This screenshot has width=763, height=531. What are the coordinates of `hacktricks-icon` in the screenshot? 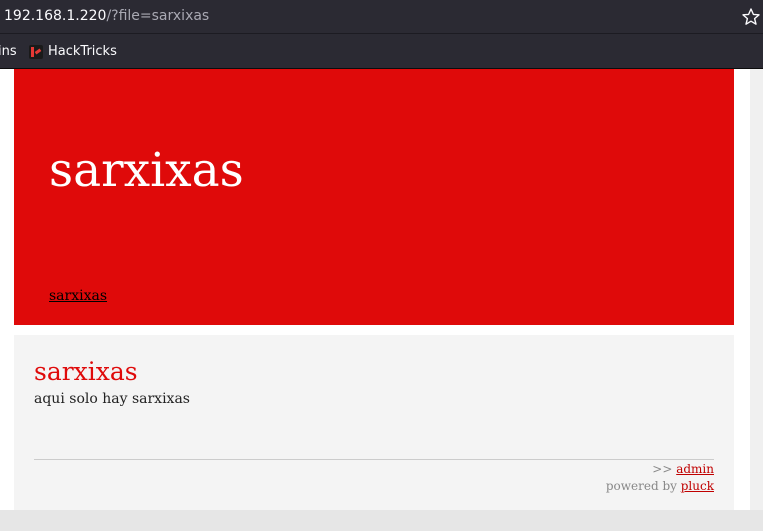 It's located at (36, 51).